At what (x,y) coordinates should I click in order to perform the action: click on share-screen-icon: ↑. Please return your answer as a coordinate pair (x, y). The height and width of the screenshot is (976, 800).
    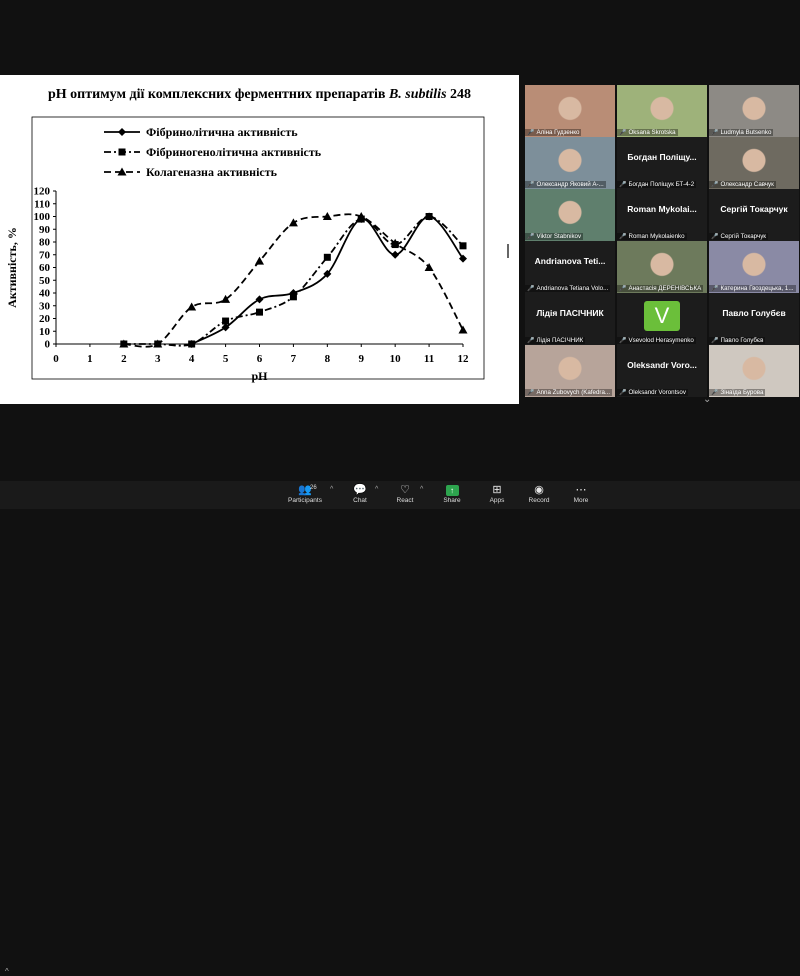
    Looking at the image, I should click on (452, 490).